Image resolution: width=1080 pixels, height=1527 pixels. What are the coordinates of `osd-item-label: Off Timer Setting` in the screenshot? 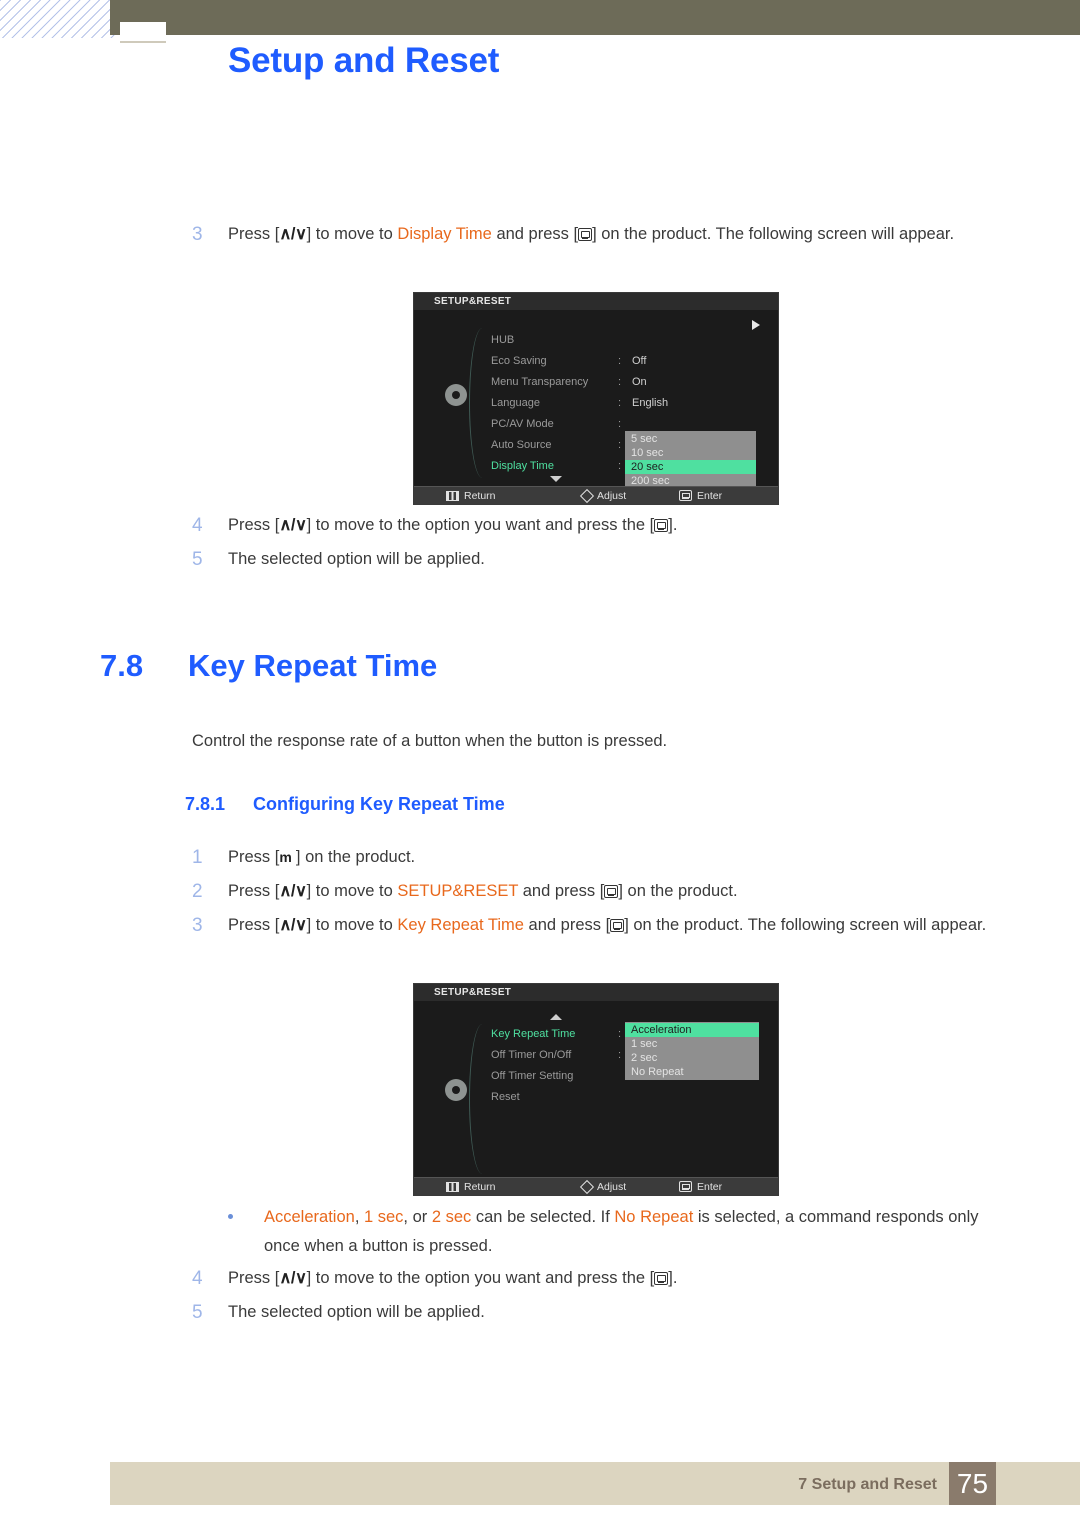 It's located at (532, 1076).